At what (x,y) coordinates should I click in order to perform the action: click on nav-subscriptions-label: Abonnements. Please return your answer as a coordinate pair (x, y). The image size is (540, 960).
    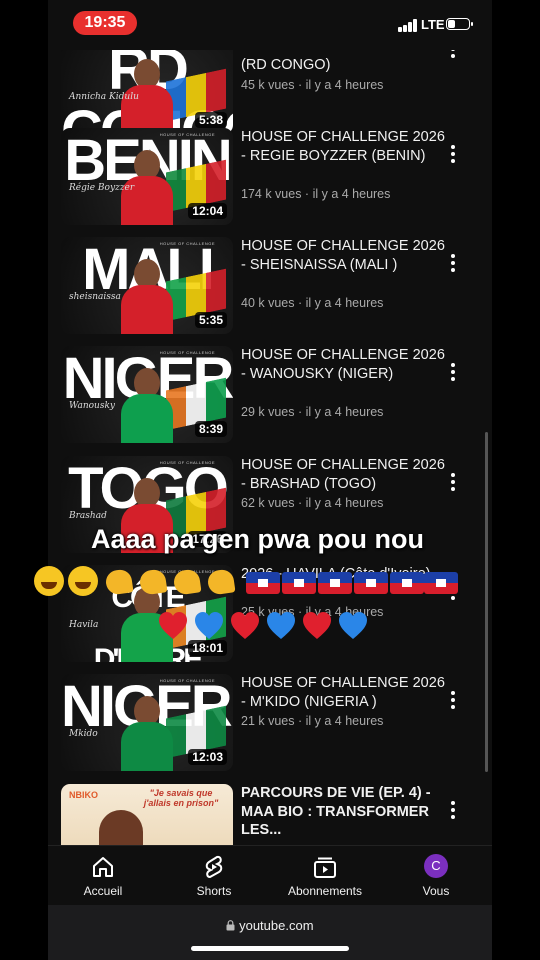
    Looking at the image, I should click on (325, 891).